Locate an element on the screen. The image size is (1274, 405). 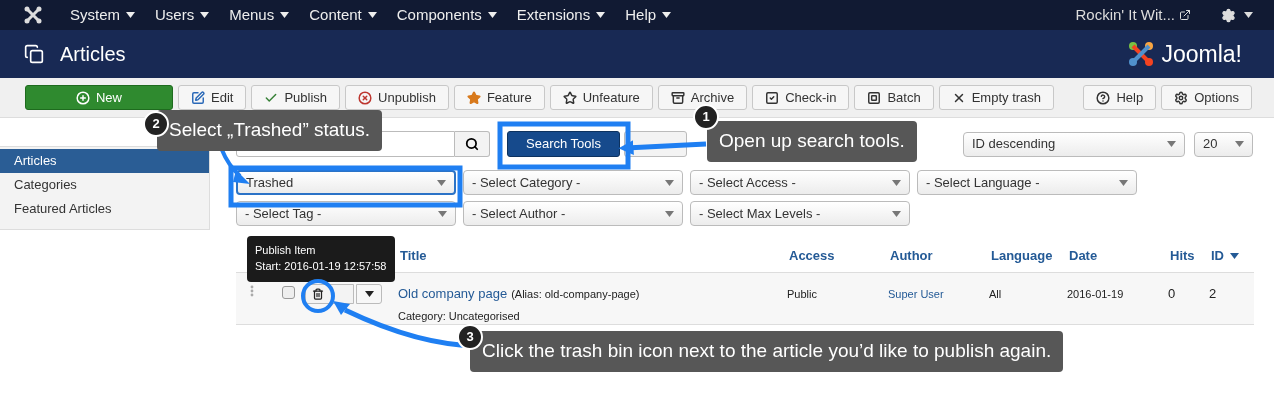
table-cell-text: Public is located at coordinates (802, 294).